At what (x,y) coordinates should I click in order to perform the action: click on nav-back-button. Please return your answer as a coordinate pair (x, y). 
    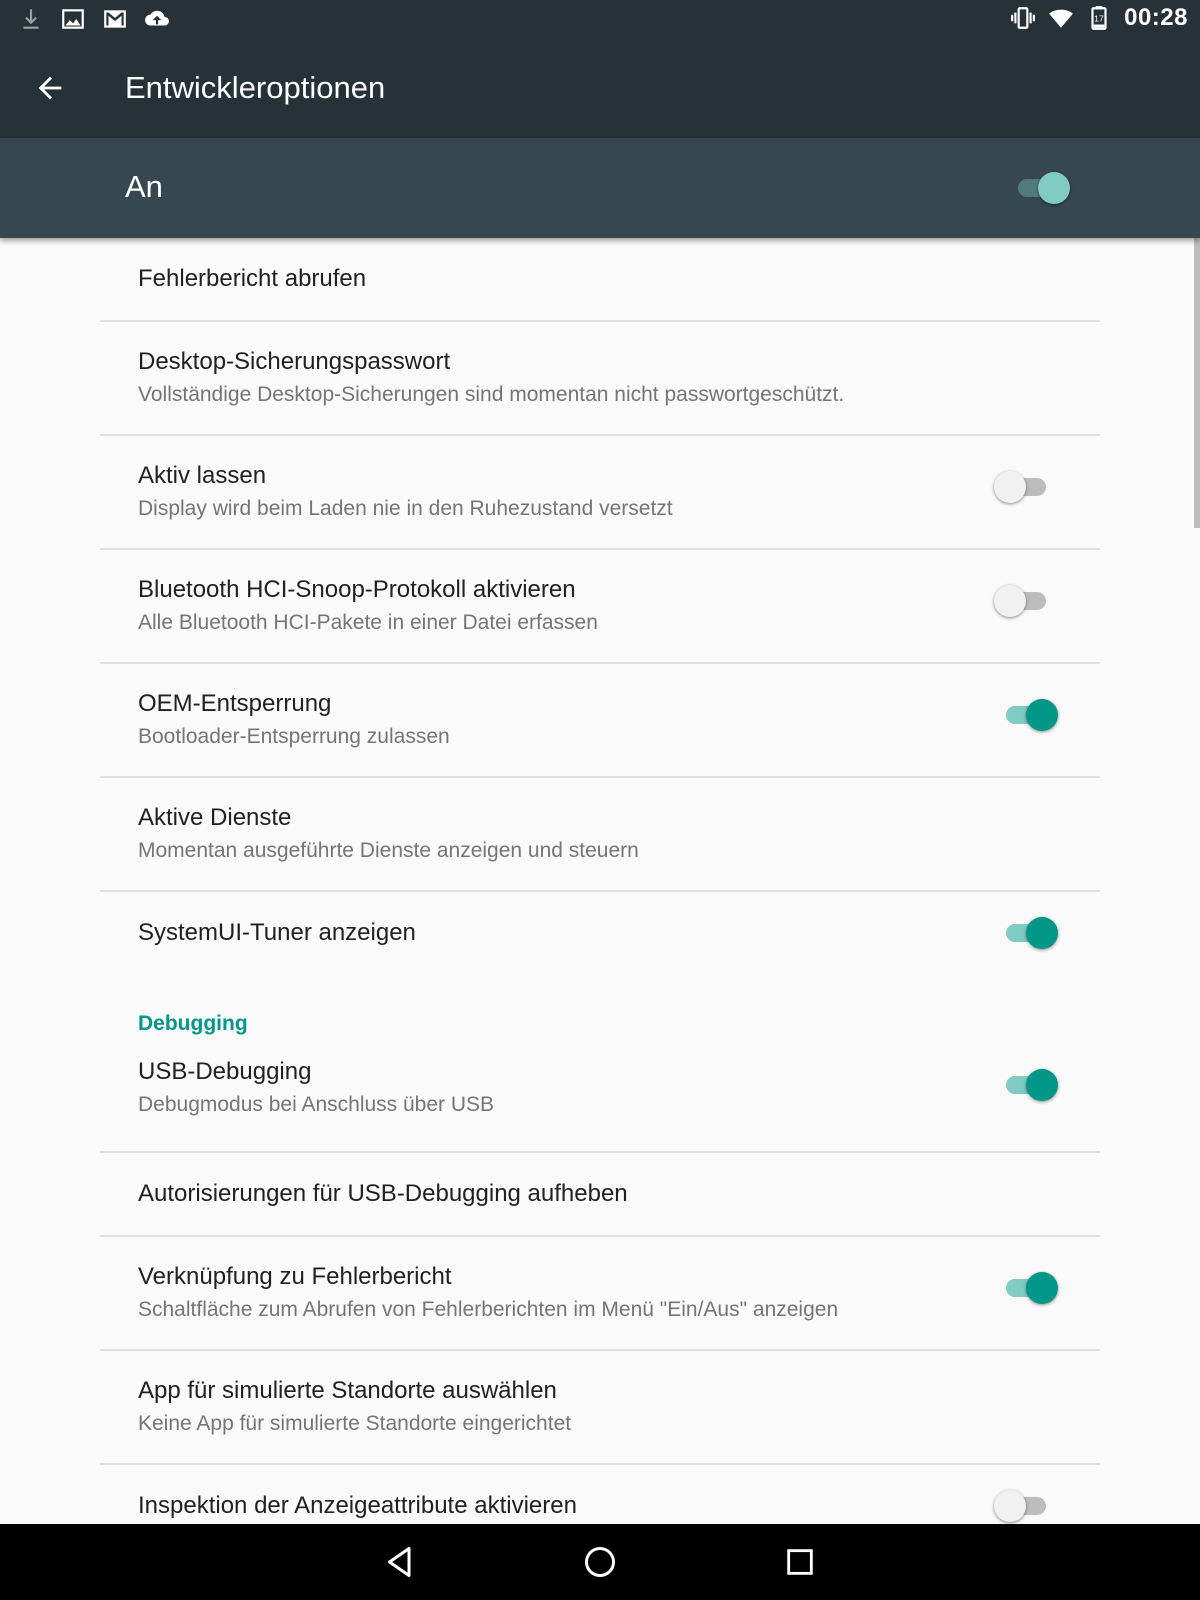
    Looking at the image, I should click on (400, 1562).